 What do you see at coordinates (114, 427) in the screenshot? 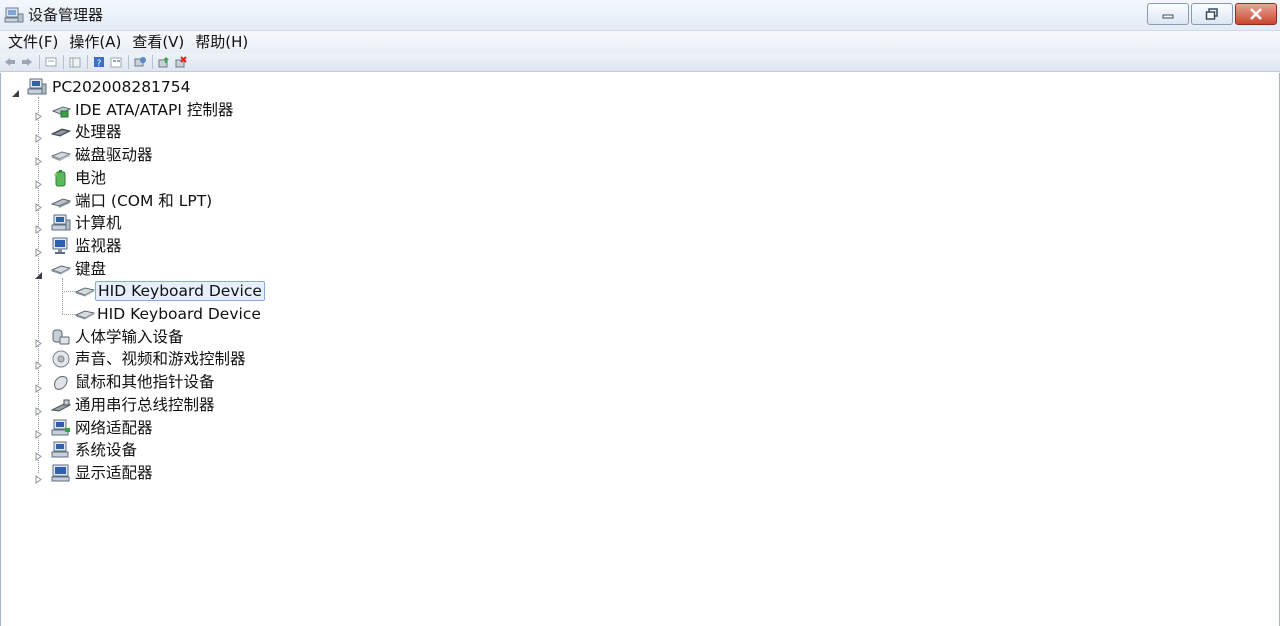
I see `tree-node-label: 网络适配器` at bounding box center [114, 427].